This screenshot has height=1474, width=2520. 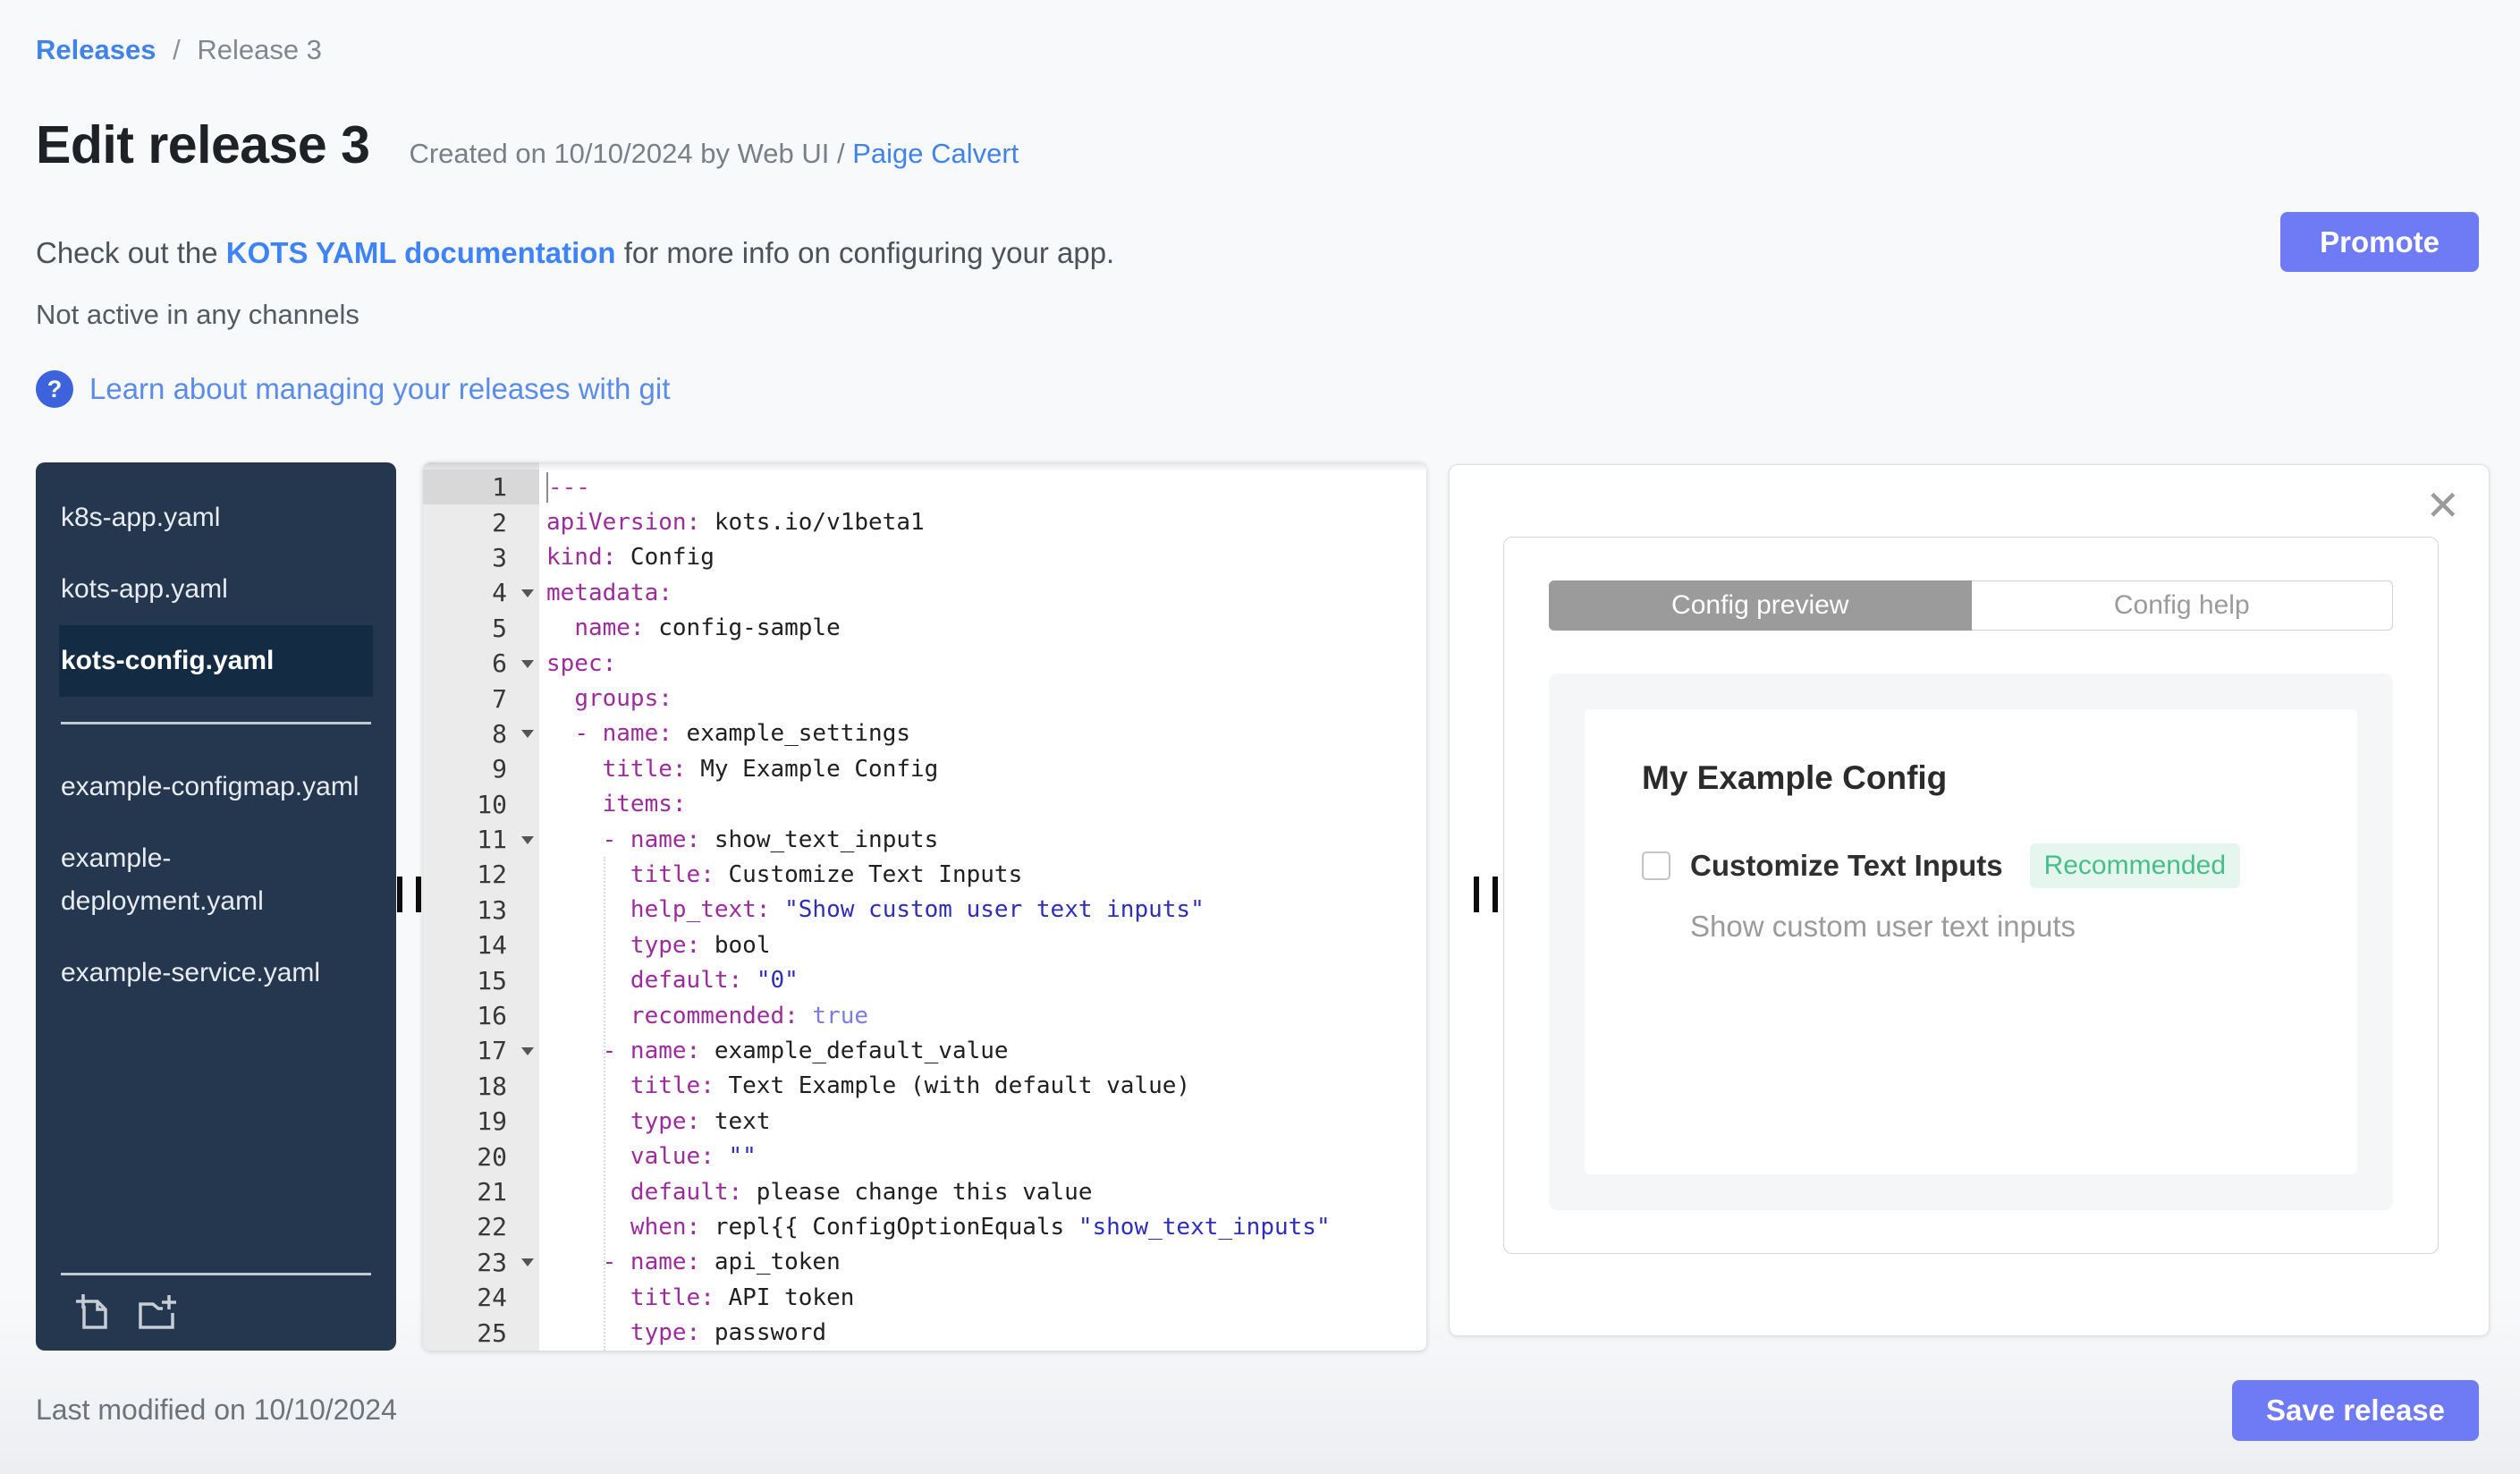 I want to click on code-text: kind: Config, so click(x=630, y=558).